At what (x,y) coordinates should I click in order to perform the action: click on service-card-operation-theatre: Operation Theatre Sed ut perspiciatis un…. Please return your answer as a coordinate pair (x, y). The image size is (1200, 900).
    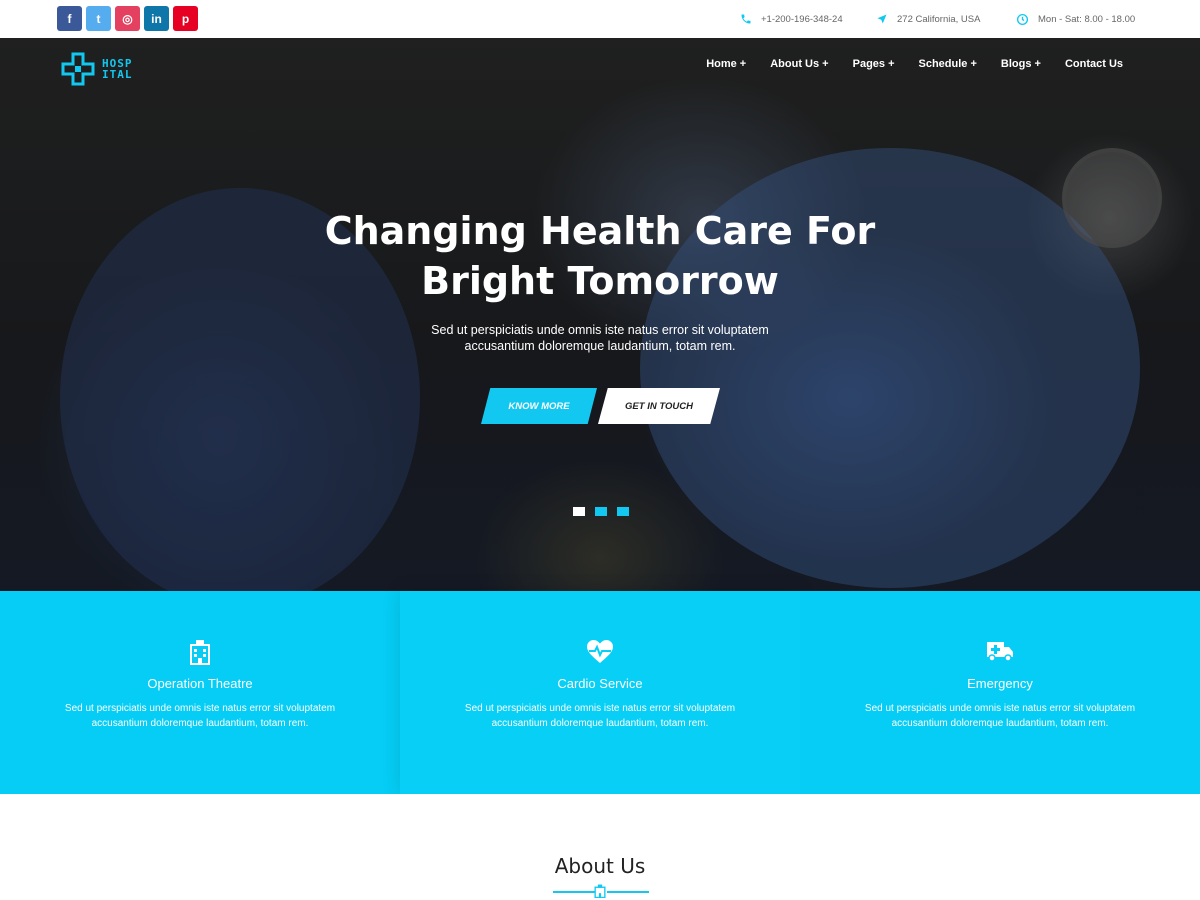
    Looking at the image, I should click on (200, 692).